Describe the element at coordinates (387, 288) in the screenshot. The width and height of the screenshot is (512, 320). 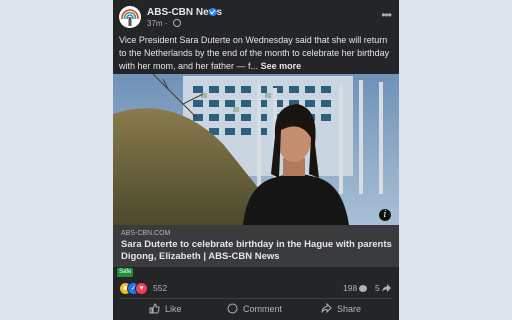
I see `share-arrow-icon` at that location.